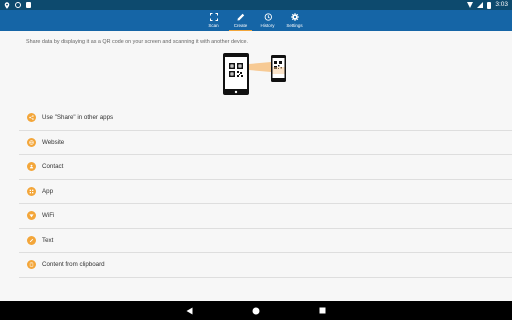  Describe the element at coordinates (31, 191) in the screenshot. I see `app-icon` at that location.